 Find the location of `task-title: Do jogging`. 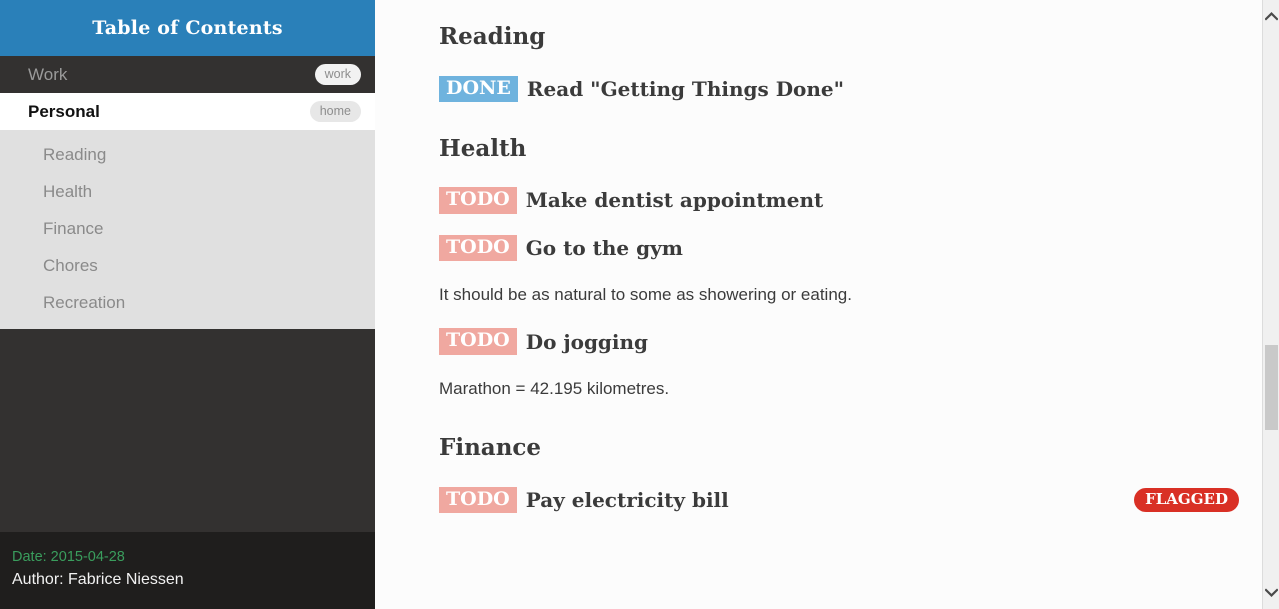

task-title: Do jogging is located at coordinates (587, 341).